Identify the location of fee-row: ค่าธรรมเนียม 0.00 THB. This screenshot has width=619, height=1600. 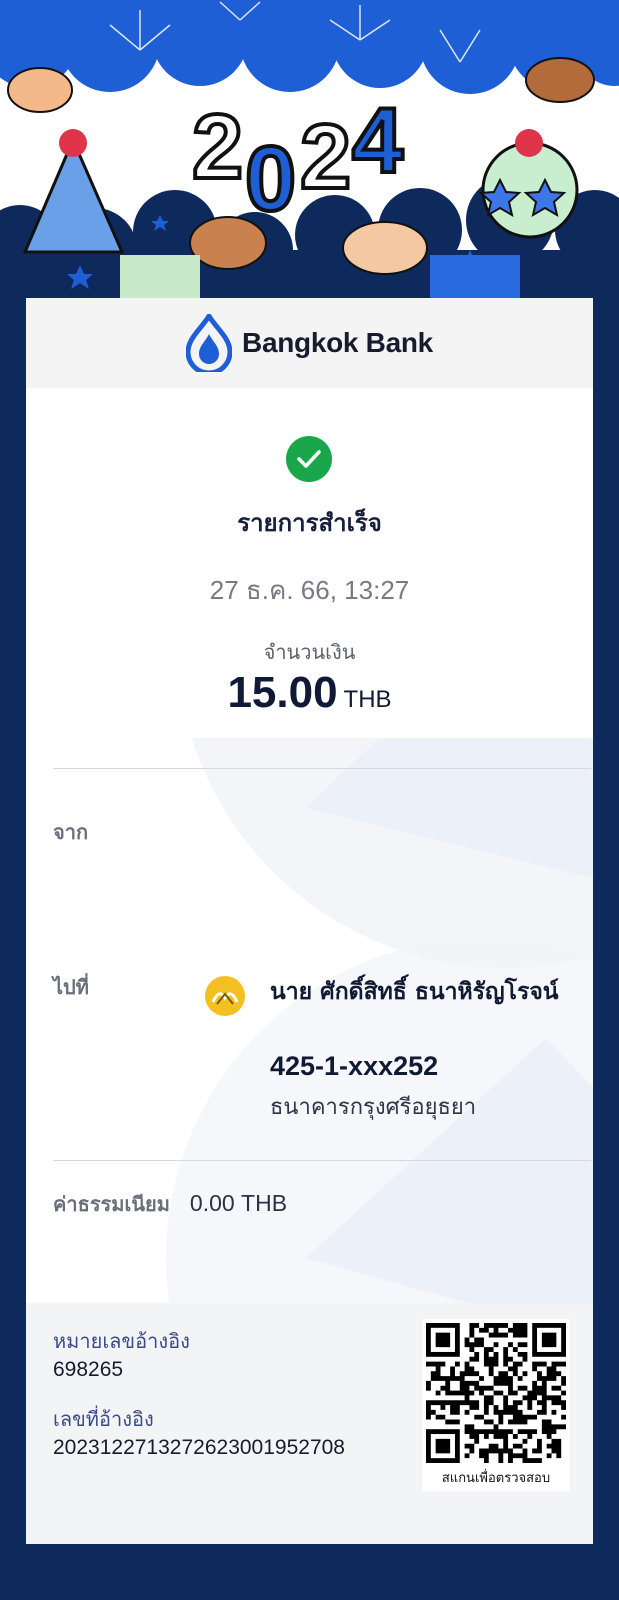
(170, 1204).